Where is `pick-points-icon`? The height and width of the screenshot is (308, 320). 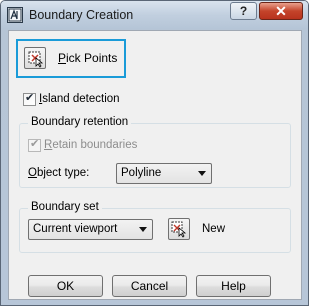
pick-points-icon is located at coordinates (36, 59).